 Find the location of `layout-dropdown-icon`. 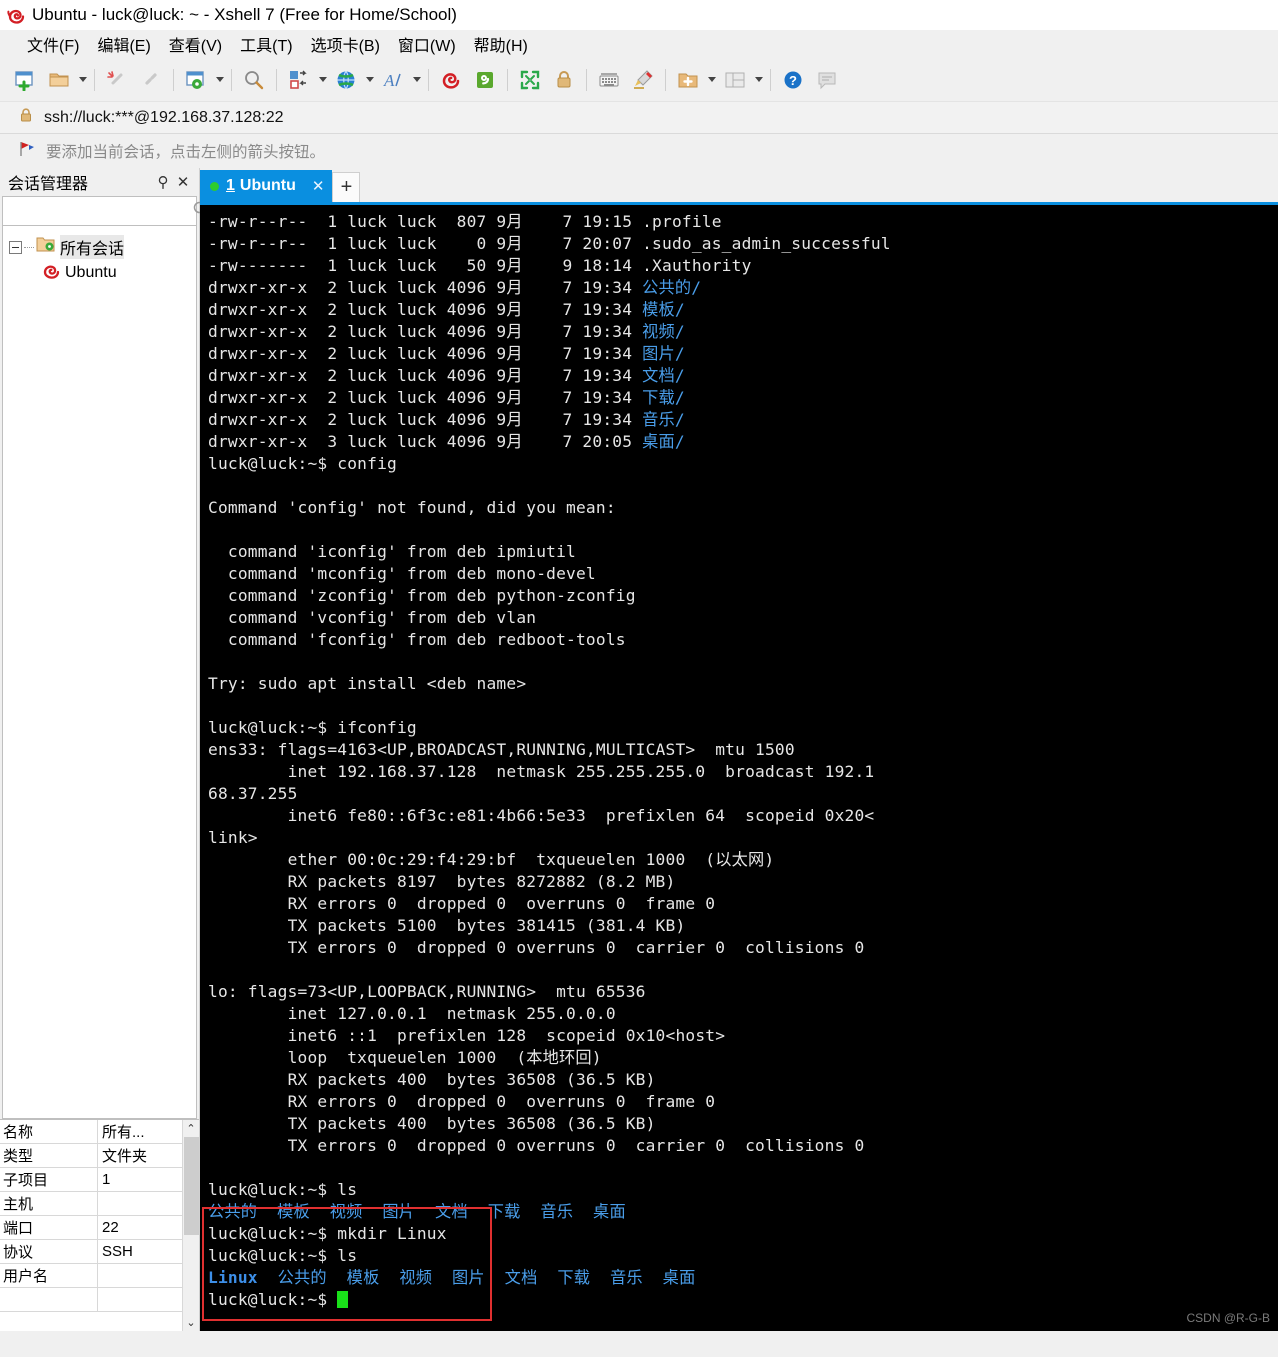

layout-dropdown-icon is located at coordinates (758, 80).